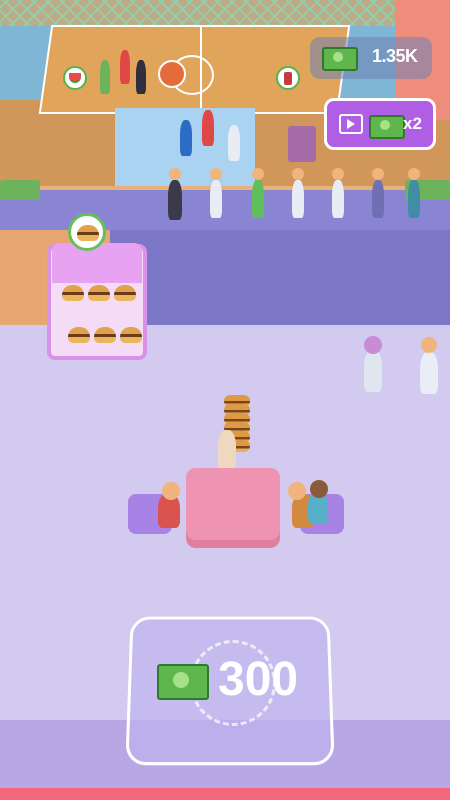 Image resolution: width=450 pixels, height=800 pixels. I want to click on player-character, so click(227, 450).